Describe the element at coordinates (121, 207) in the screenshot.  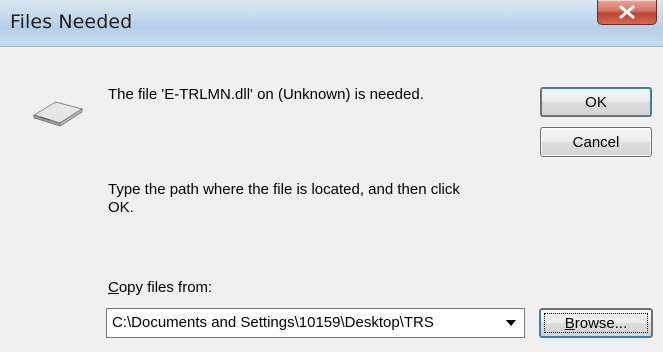
I see `message-line-2b: OK.` at that location.